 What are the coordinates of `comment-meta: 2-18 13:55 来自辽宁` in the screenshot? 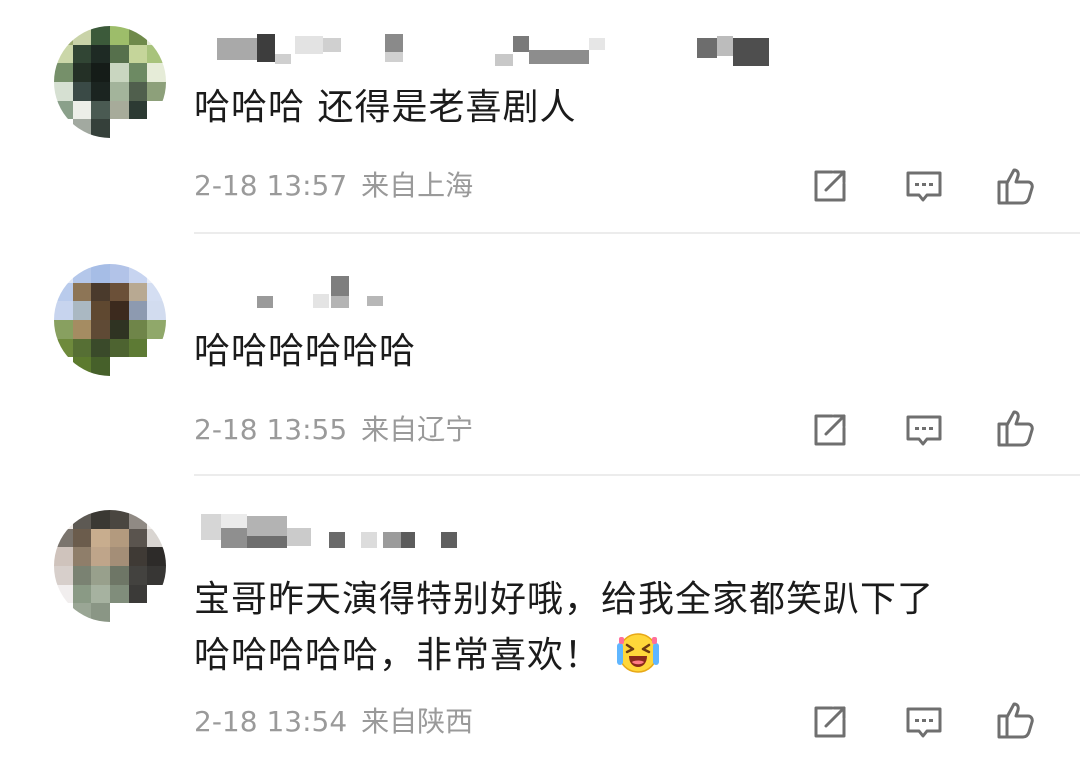 It's located at (333, 430).